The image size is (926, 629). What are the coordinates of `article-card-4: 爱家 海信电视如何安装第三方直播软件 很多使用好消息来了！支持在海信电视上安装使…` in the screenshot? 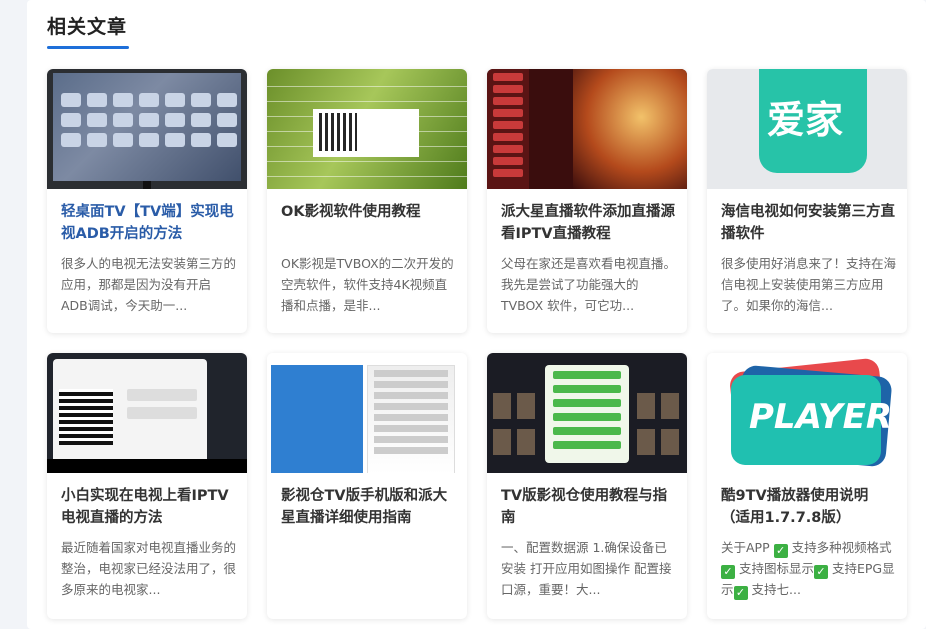 It's located at (807, 201).